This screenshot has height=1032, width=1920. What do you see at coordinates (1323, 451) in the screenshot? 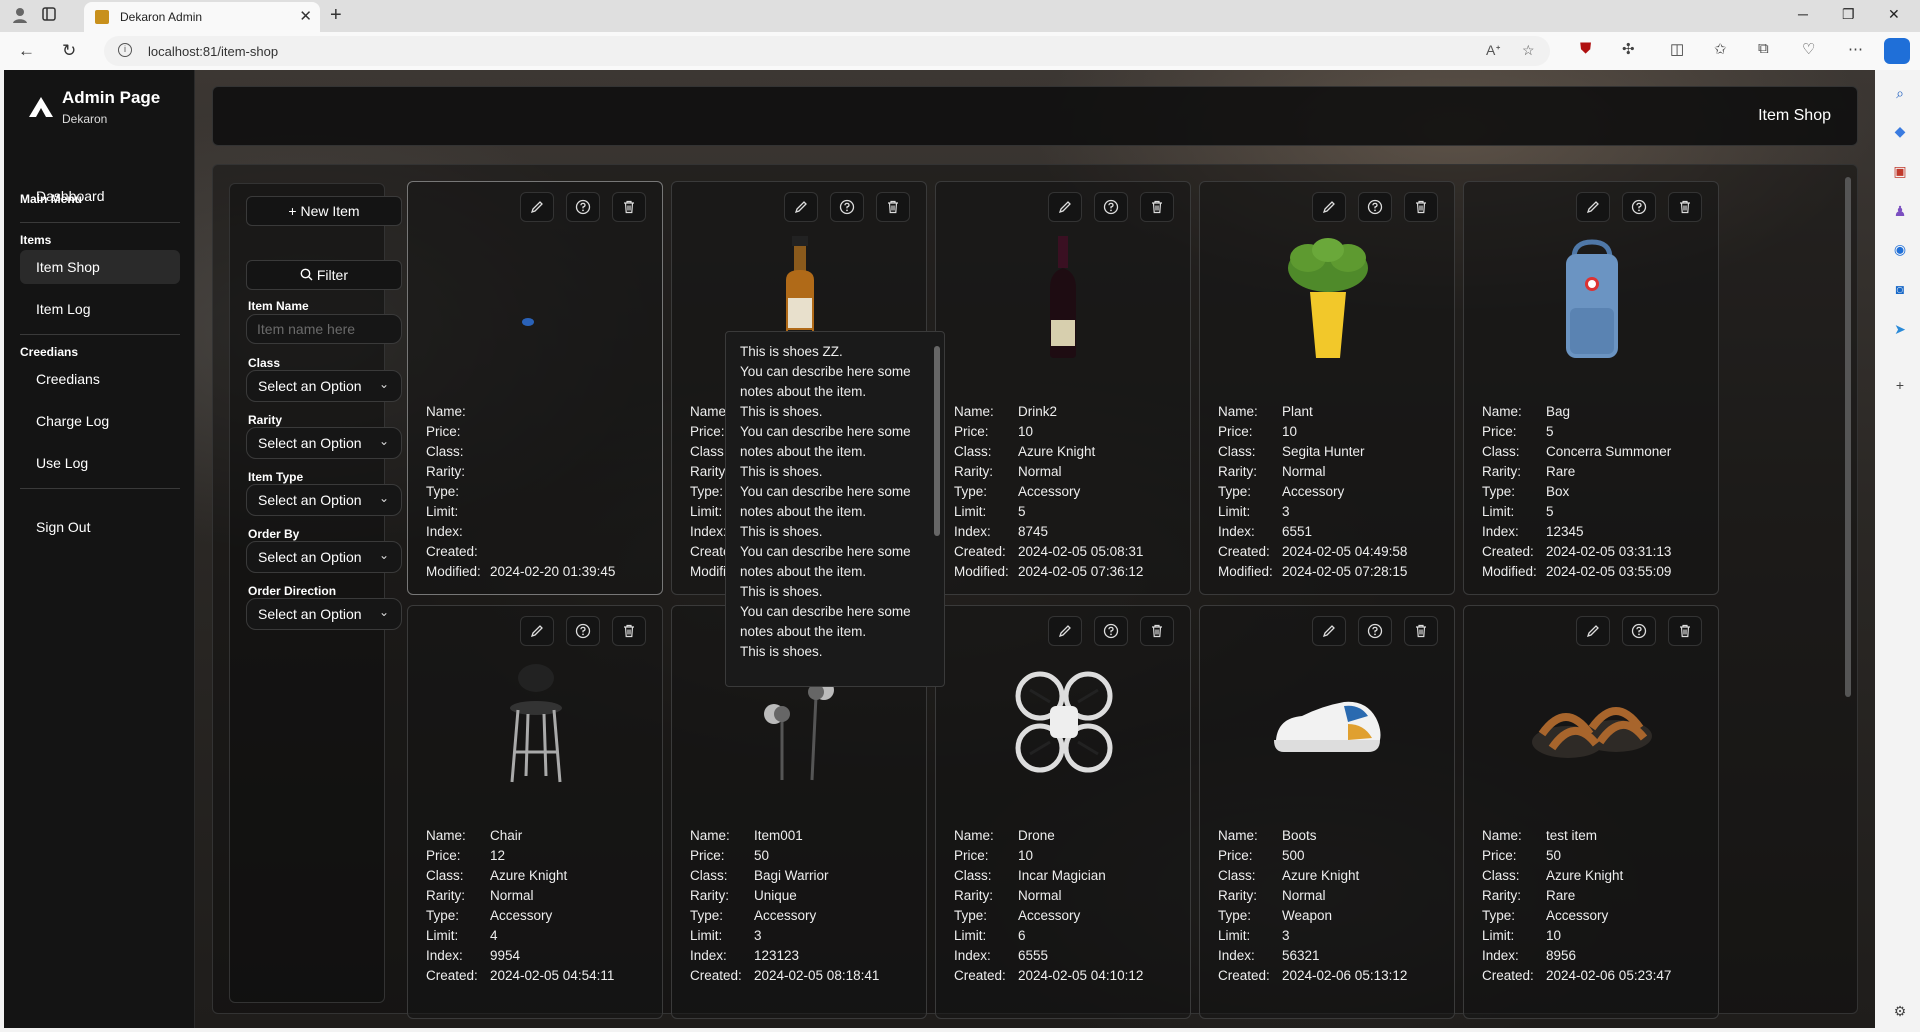
I see `item-class-value: Segita Hunter` at bounding box center [1323, 451].